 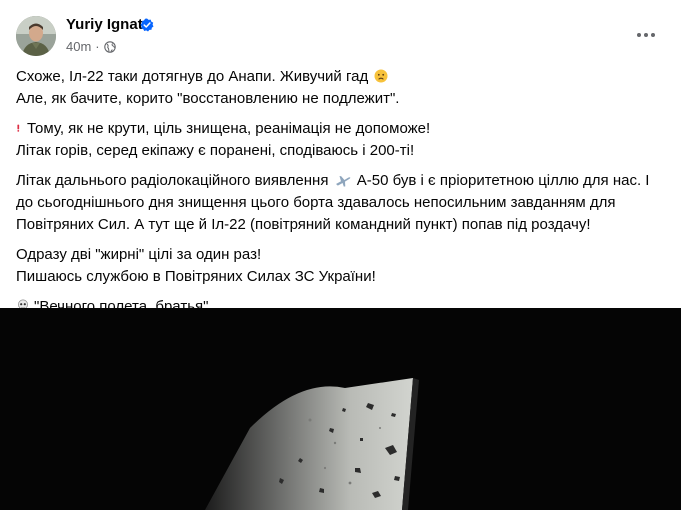 I want to click on more-options-button, so click(x=646, y=35).